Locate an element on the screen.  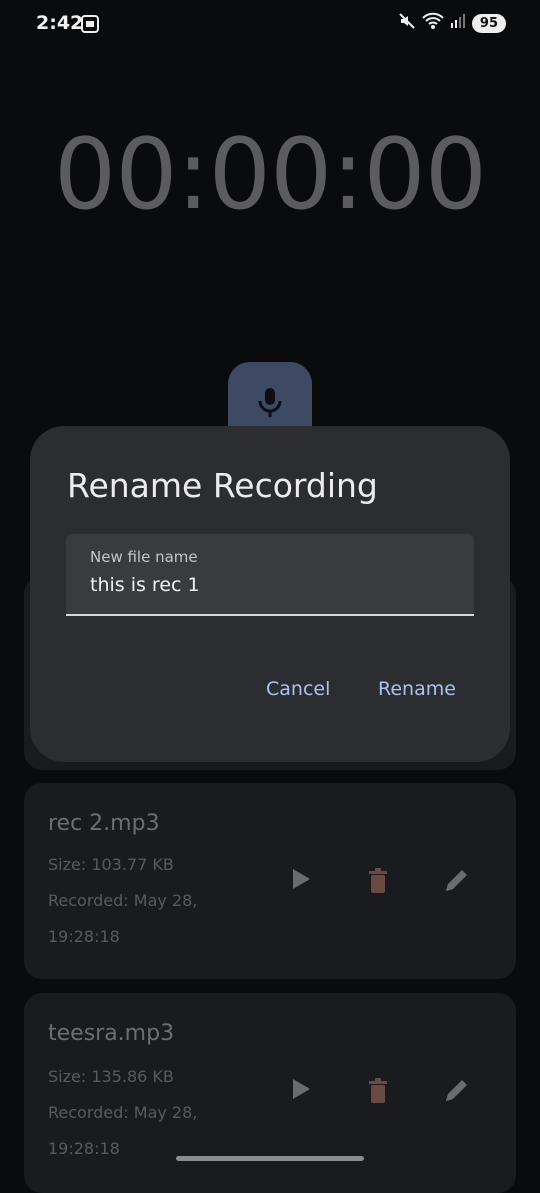
recording-name: rec 2.mp3 is located at coordinates (104, 823).